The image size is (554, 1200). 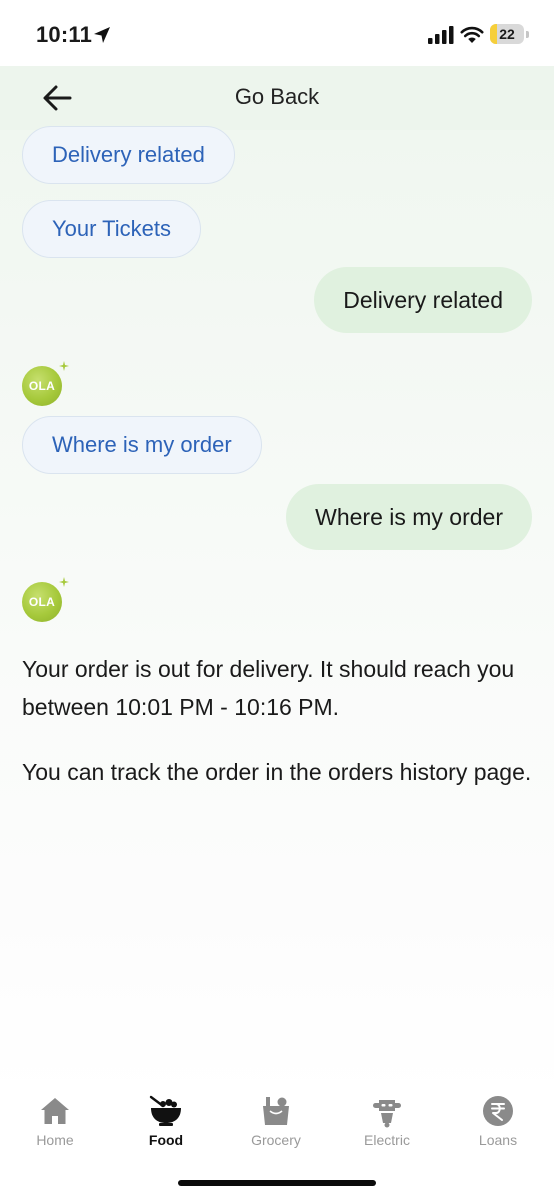 I want to click on nav-label-home: Home, so click(x=55, y=1140).